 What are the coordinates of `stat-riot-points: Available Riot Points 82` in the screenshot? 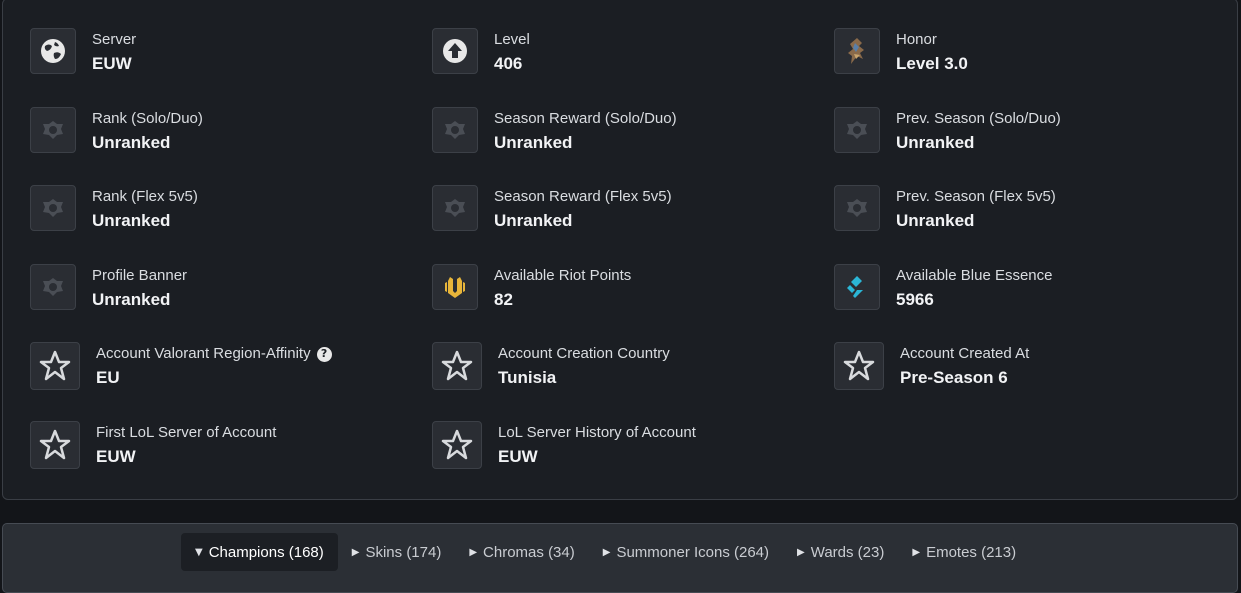 It's located at (633, 303).